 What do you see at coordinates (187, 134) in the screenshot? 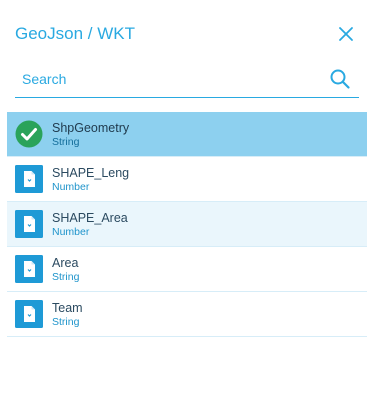
I see `field-row: ShpGeometry String` at bounding box center [187, 134].